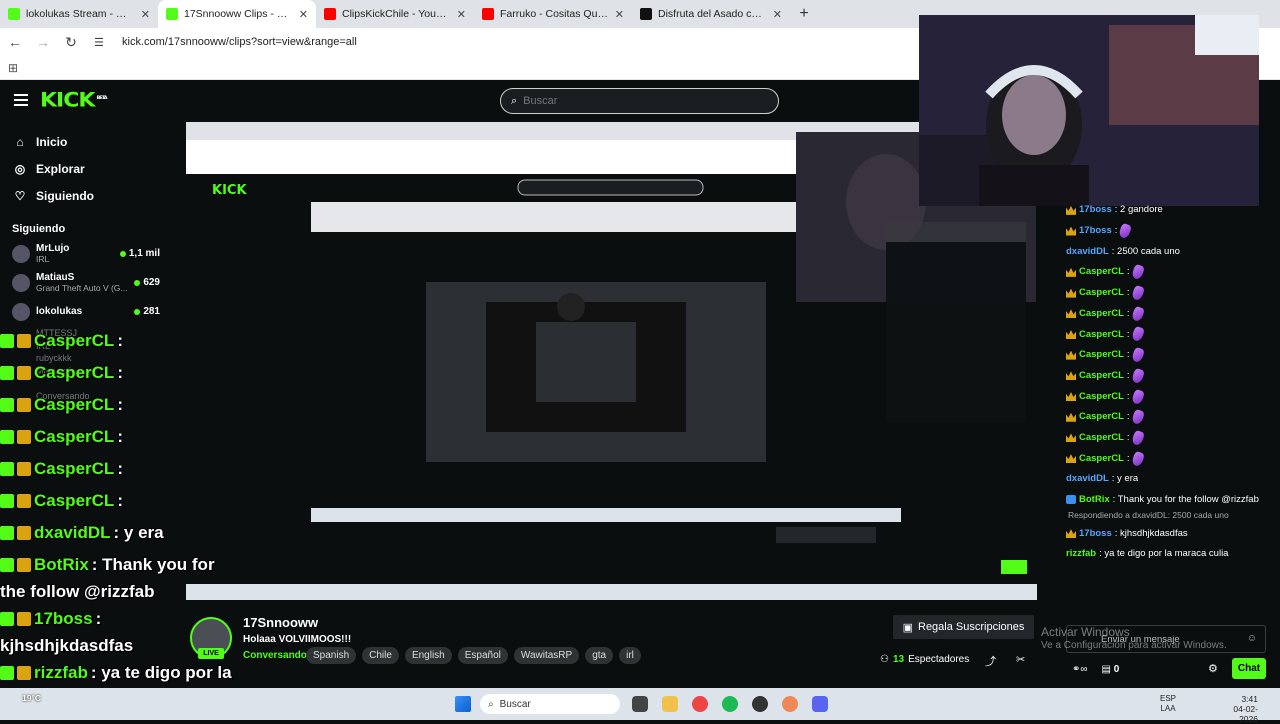 This screenshot has height=724, width=1280. Describe the element at coordinates (211, 653) in the screenshot. I see `live-badge: LIVE` at that location.